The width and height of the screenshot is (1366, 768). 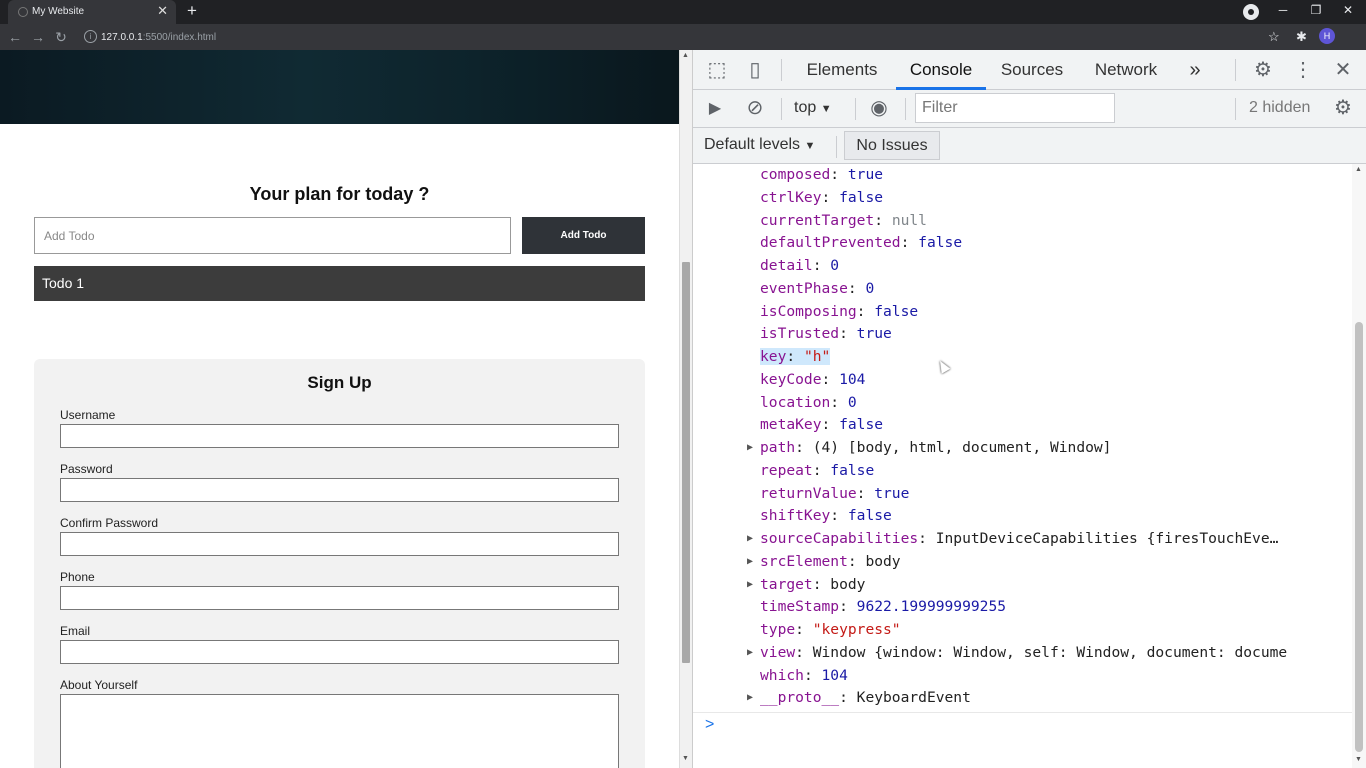 I want to click on avatar: H, so click(x=1327, y=36).